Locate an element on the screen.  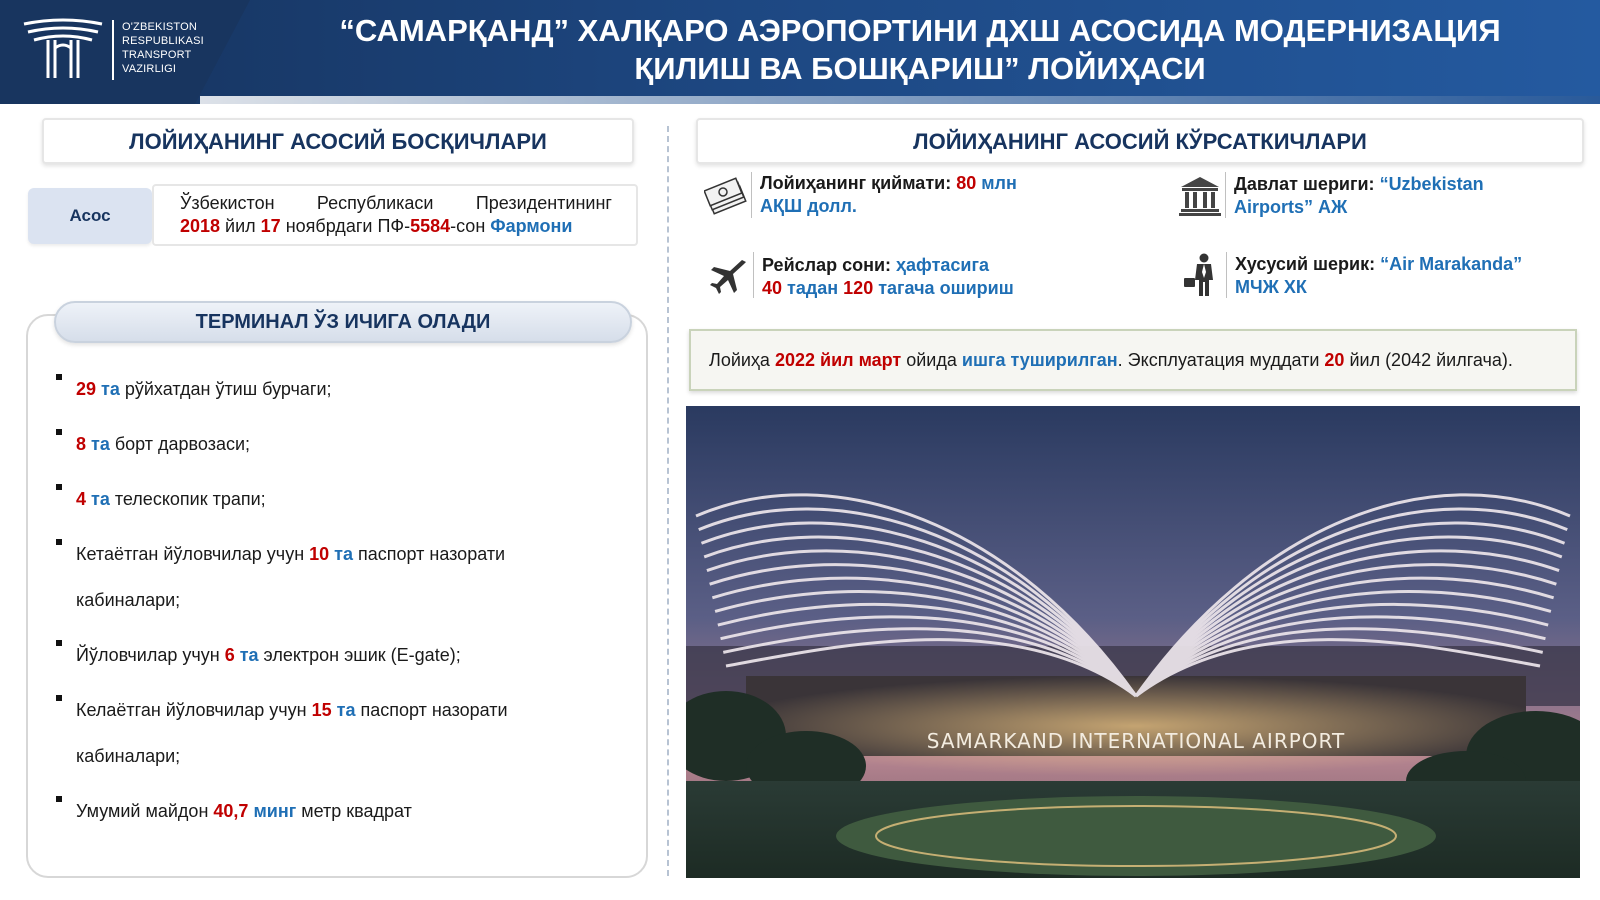
item-number: 6 is located at coordinates (229, 655).